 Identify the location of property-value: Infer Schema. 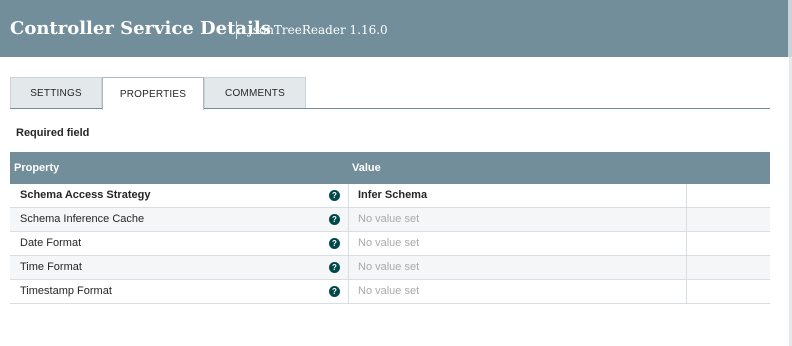
(392, 195).